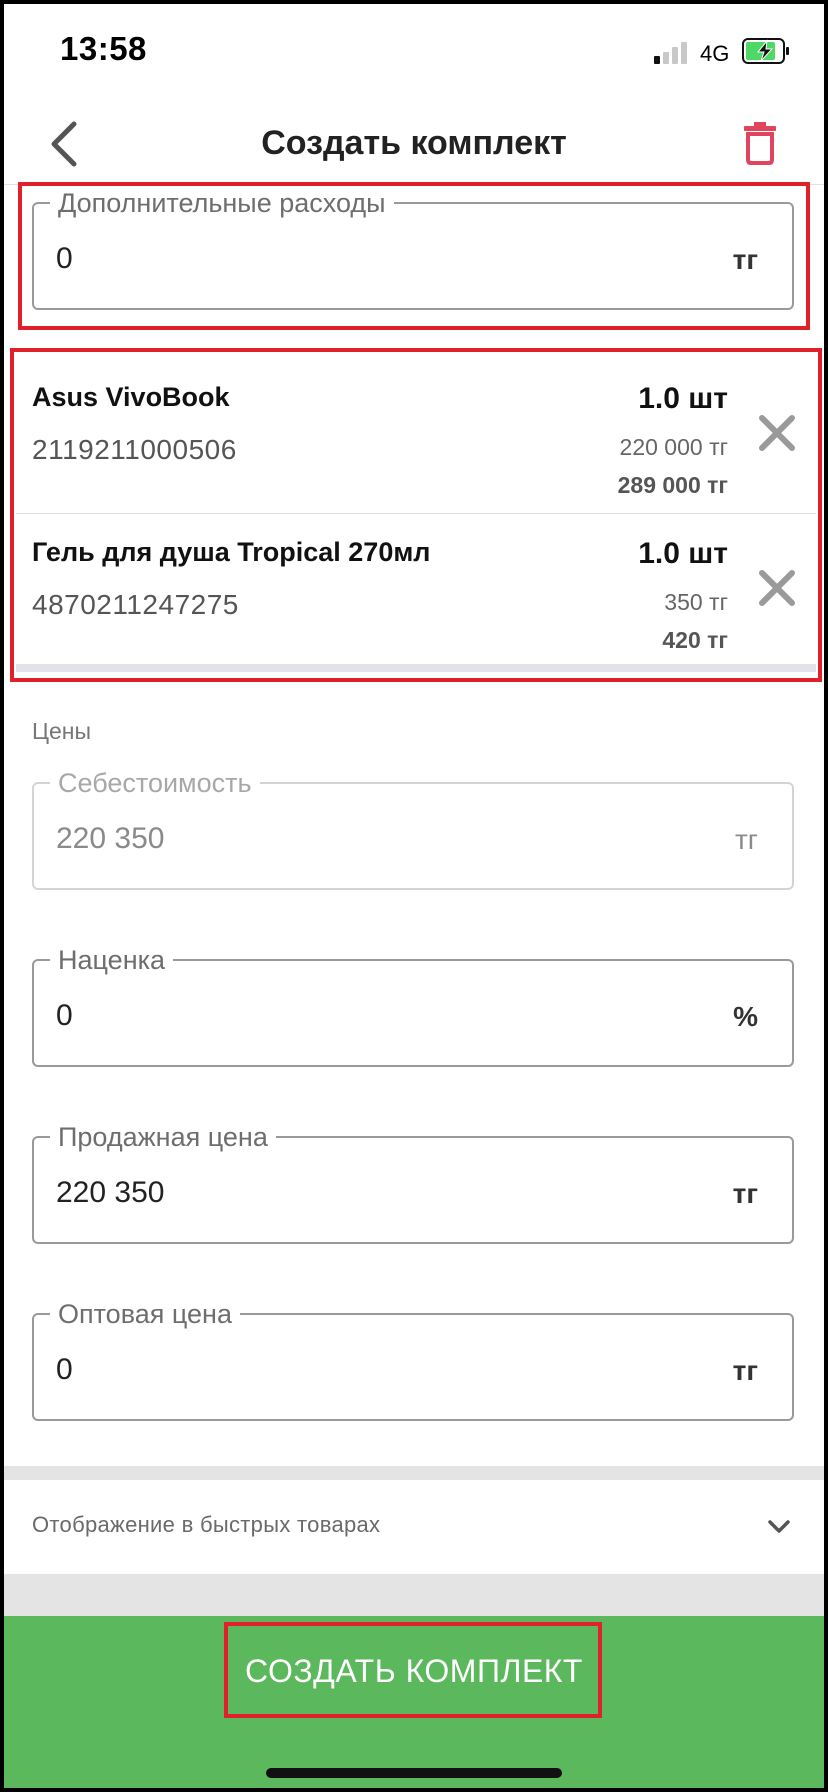  What do you see at coordinates (134, 449) in the screenshot?
I see `product-barcode: 2119211000506` at bounding box center [134, 449].